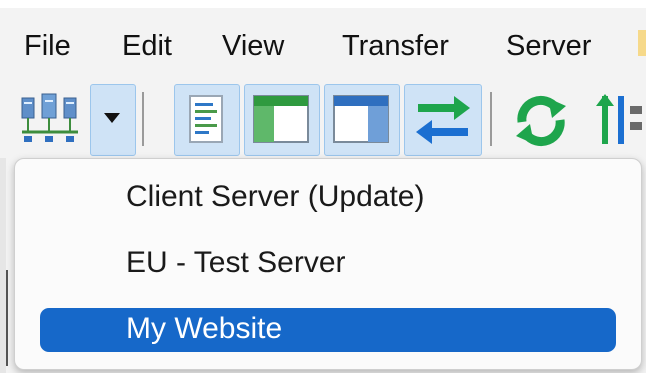  I want to click on site-manager-icon, so click(50, 120).